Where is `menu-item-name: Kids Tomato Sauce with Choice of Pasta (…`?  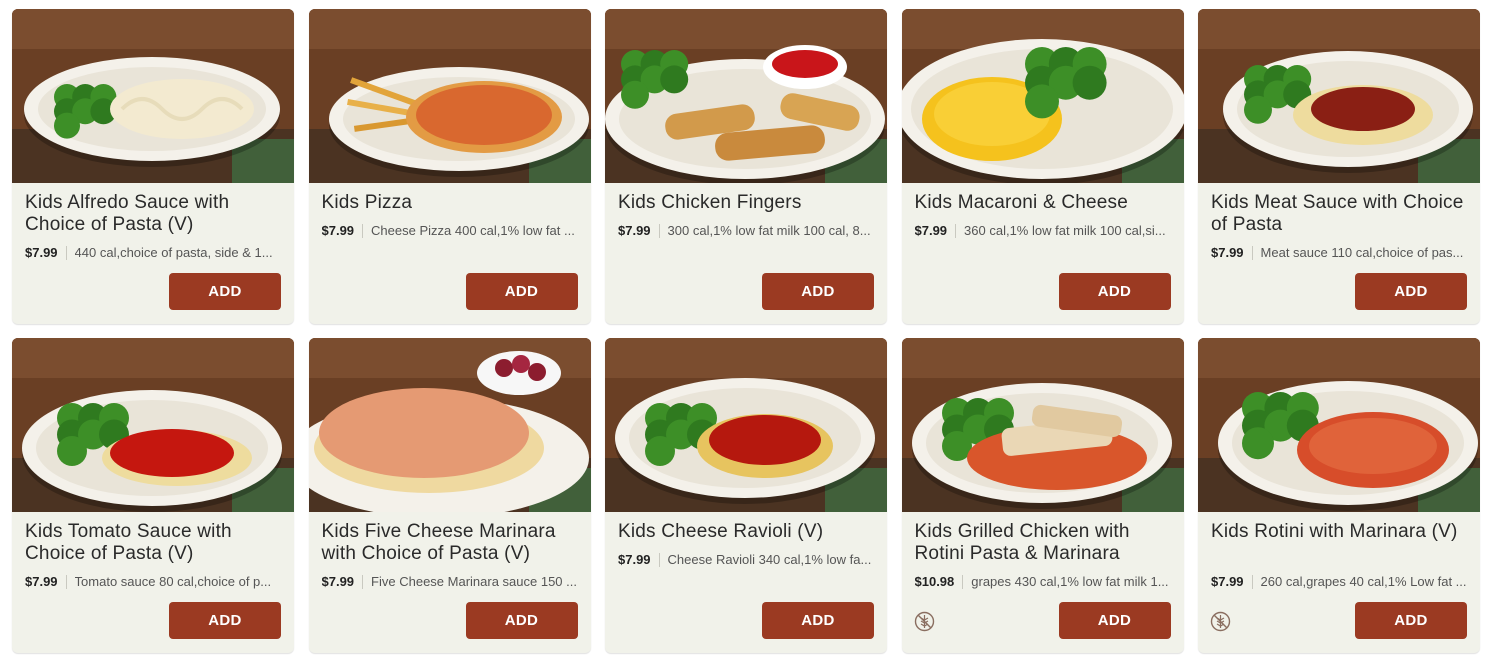 menu-item-name: Kids Tomato Sauce with Choice of Pasta (… is located at coordinates (156, 543).